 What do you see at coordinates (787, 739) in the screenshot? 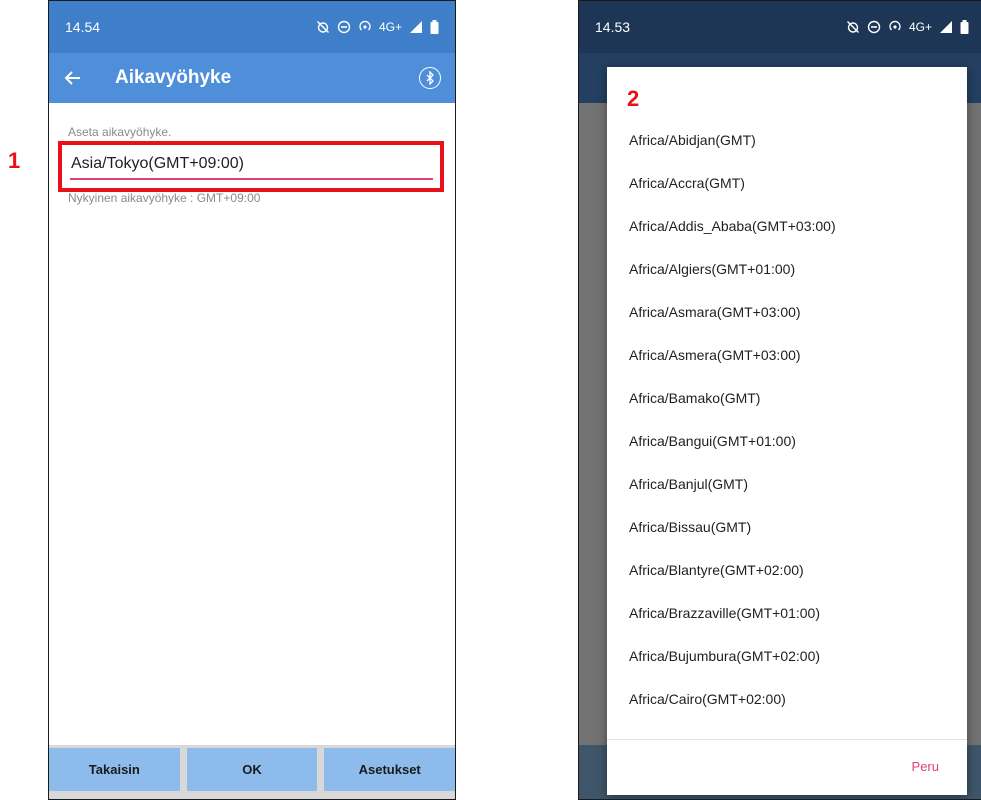
I see `dialog-divider` at bounding box center [787, 739].